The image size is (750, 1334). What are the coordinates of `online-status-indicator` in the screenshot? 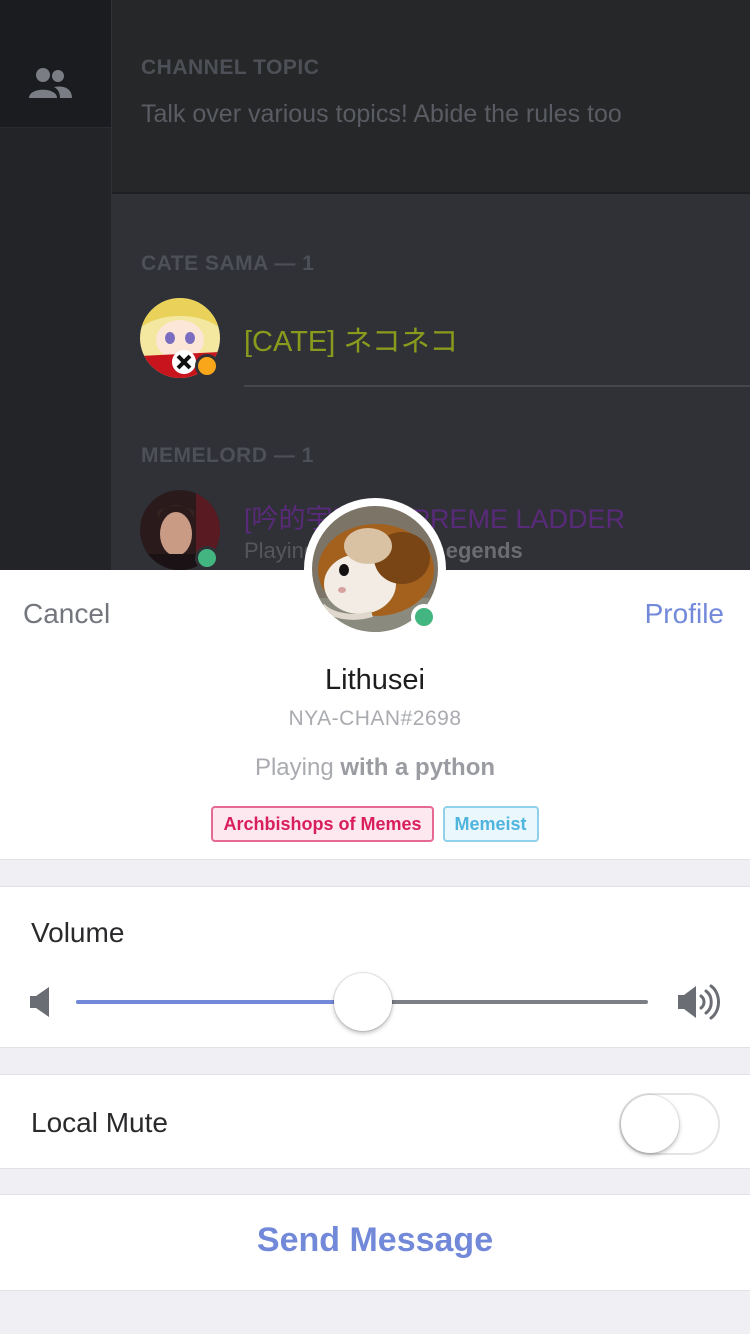 It's located at (424, 617).